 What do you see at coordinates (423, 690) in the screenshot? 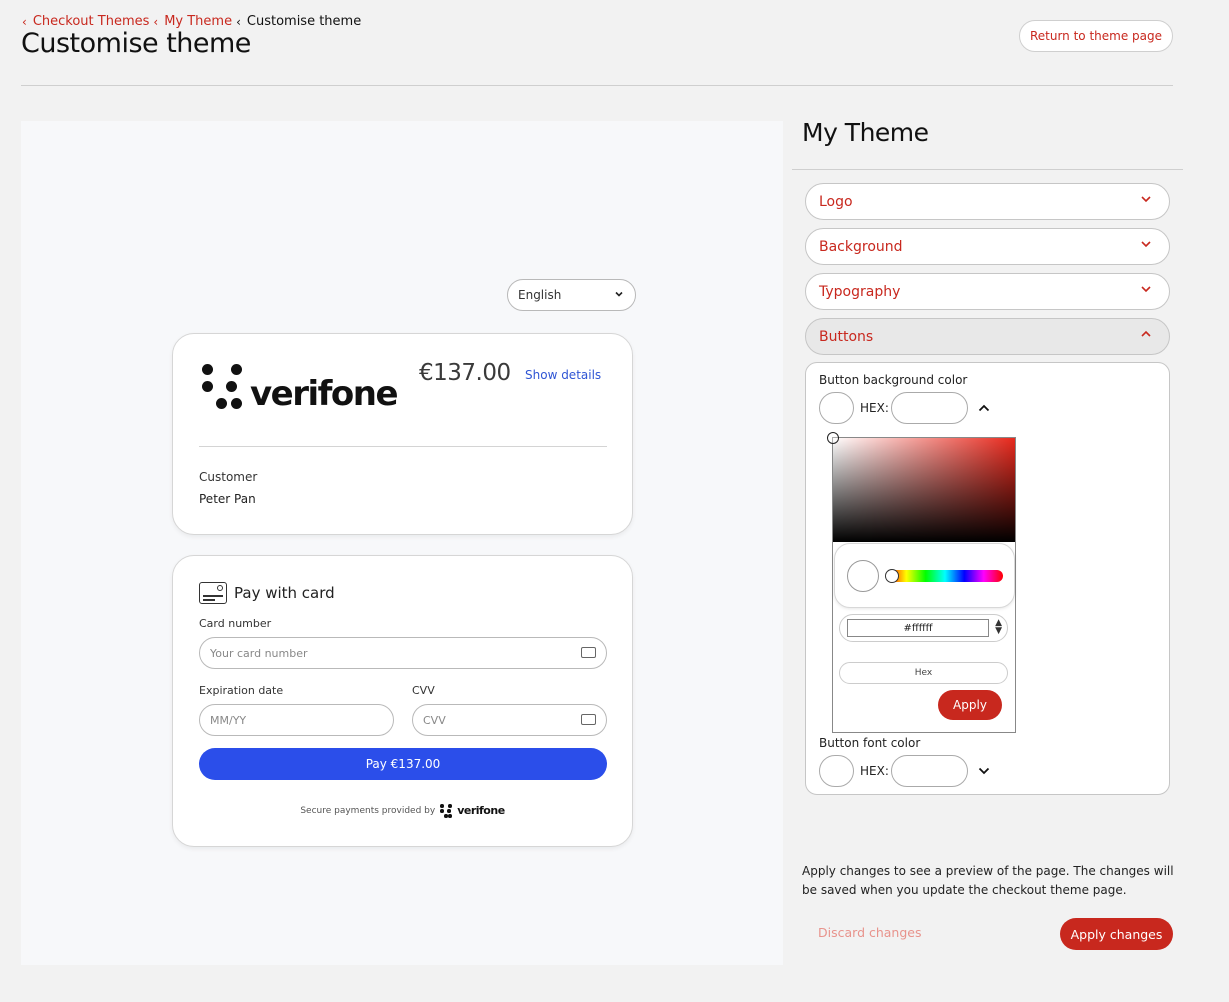
I see `cvv-label: CVV` at bounding box center [423, 690].